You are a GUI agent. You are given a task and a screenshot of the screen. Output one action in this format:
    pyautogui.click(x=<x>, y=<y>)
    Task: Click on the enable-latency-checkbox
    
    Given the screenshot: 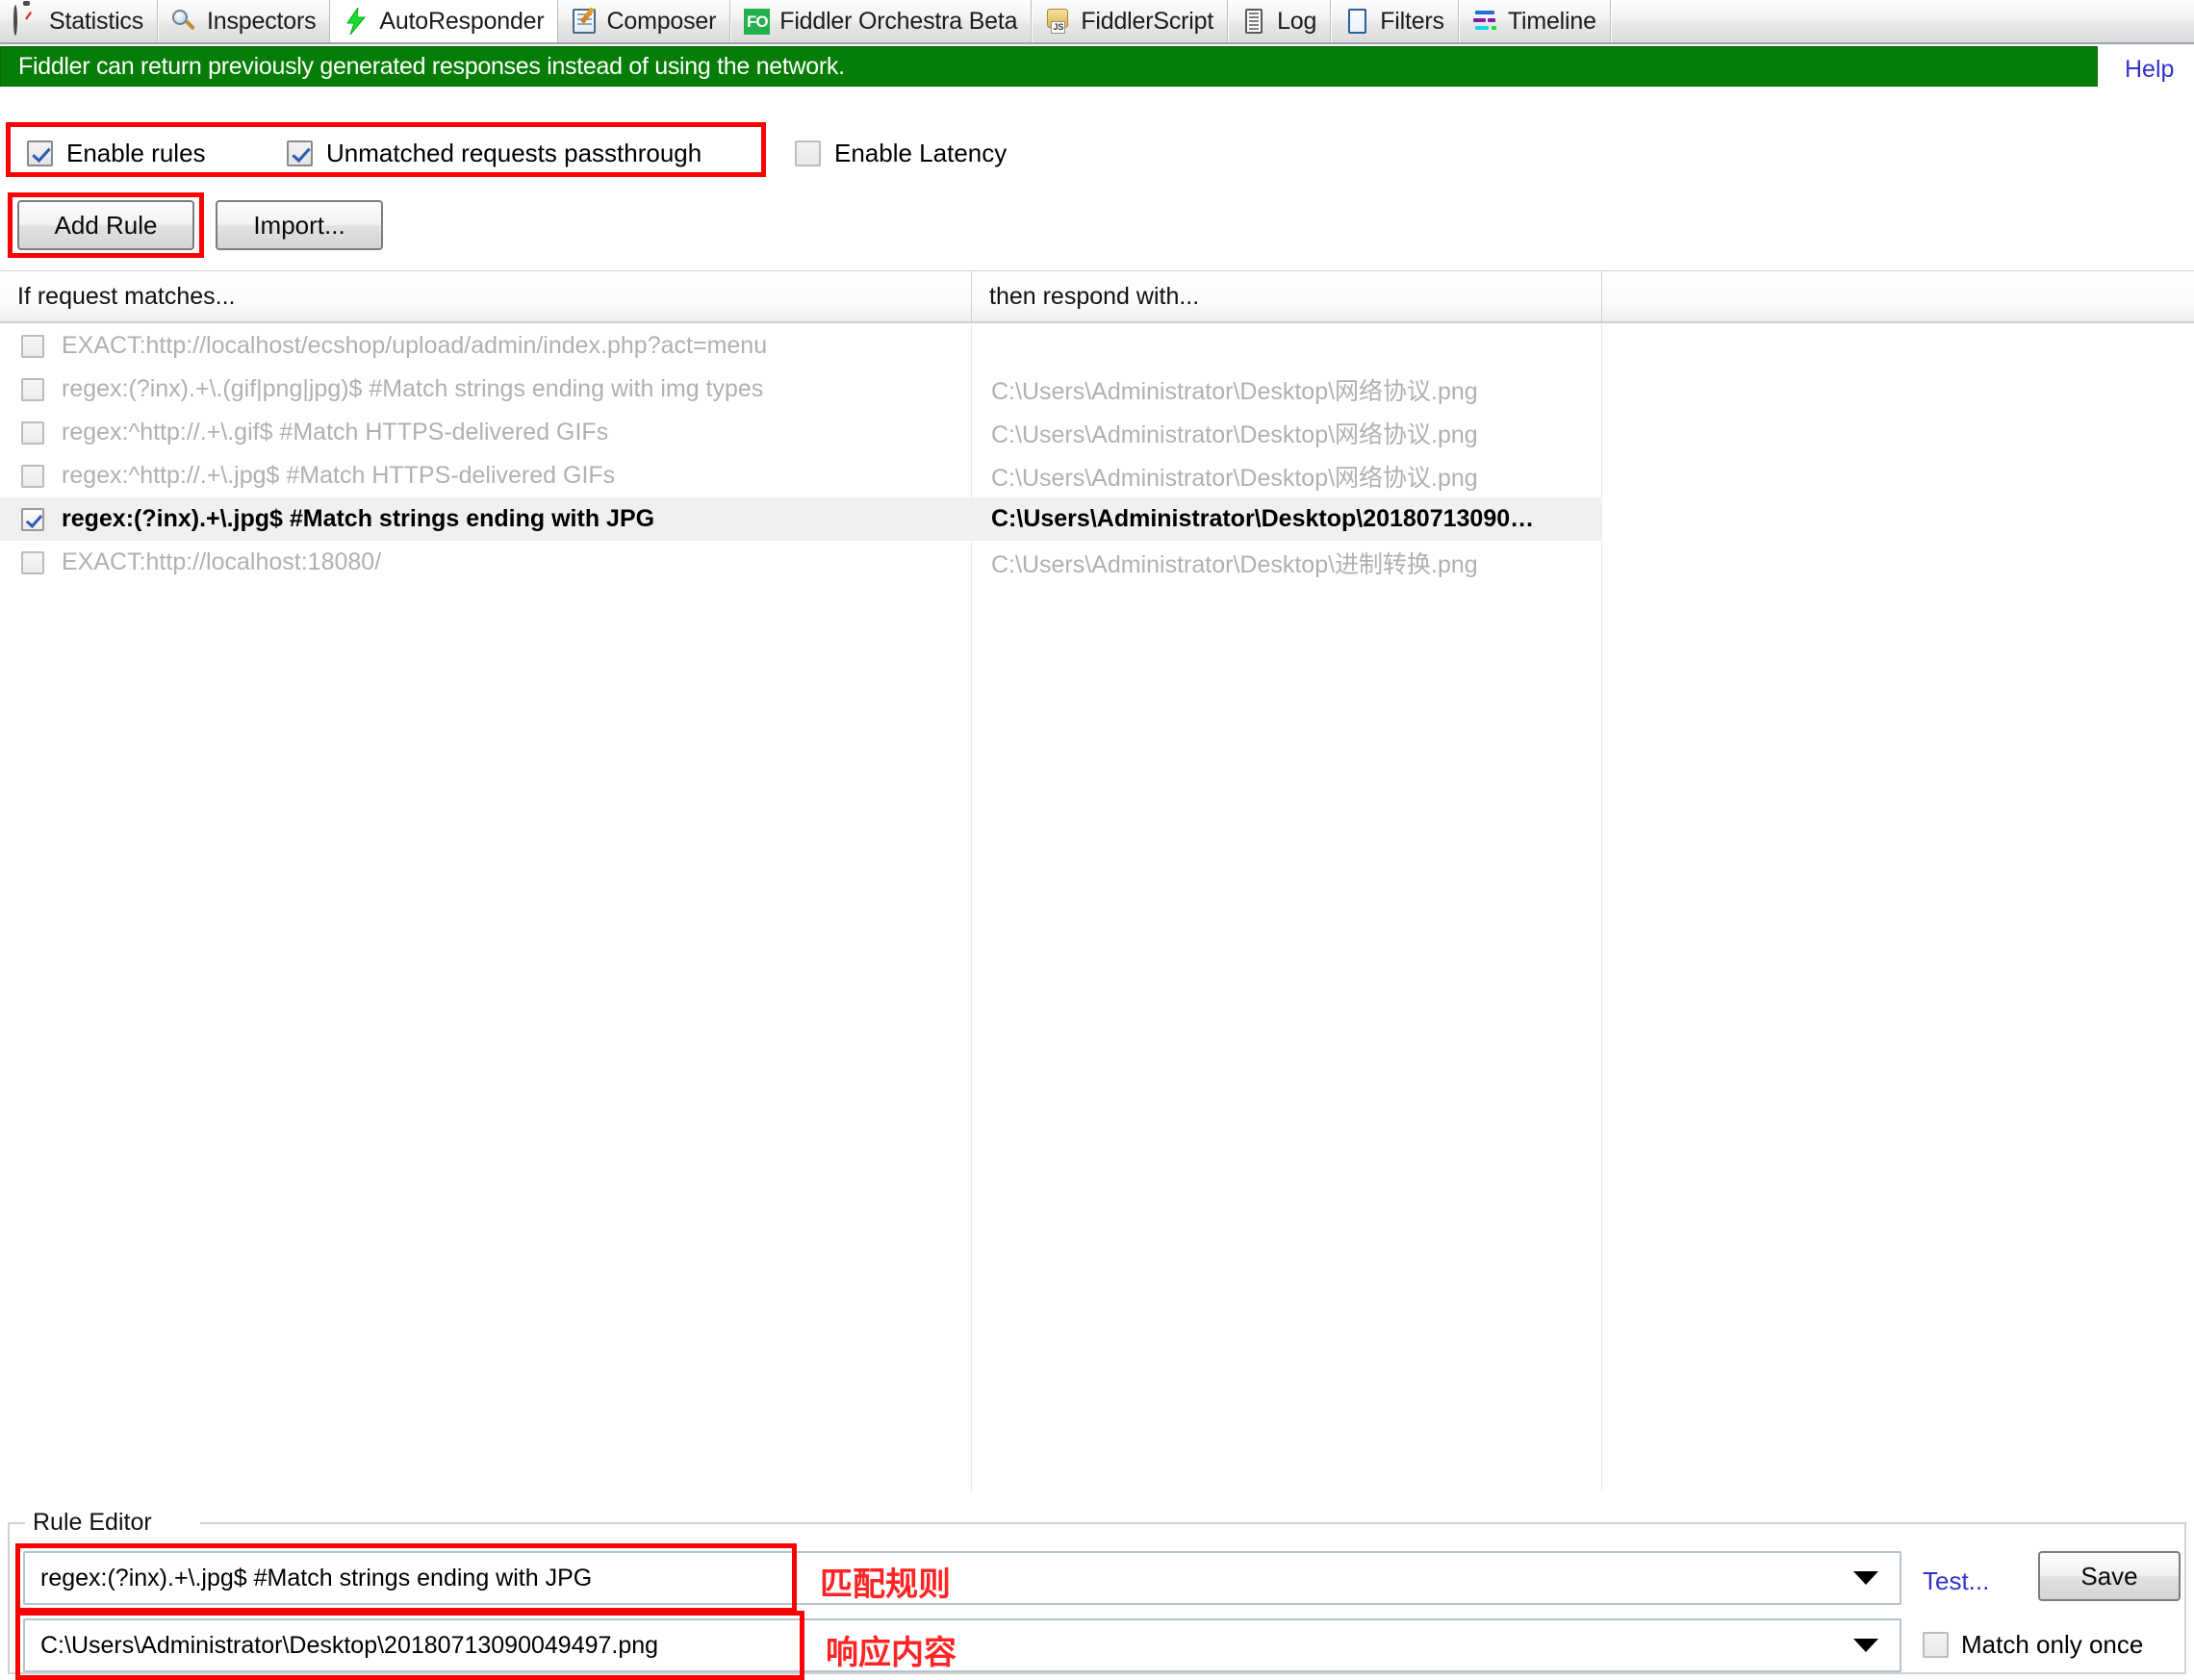 What is the action you would take?
    pyautogui.click(x=808, y=153)
    